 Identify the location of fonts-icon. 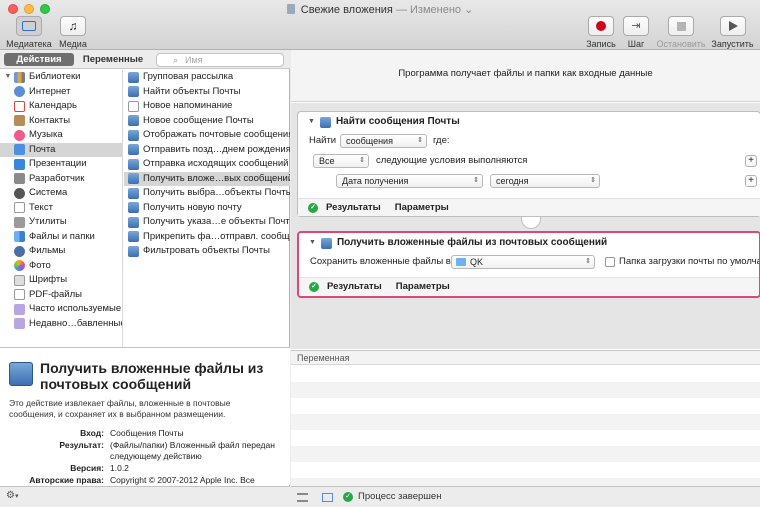
(19, 280).